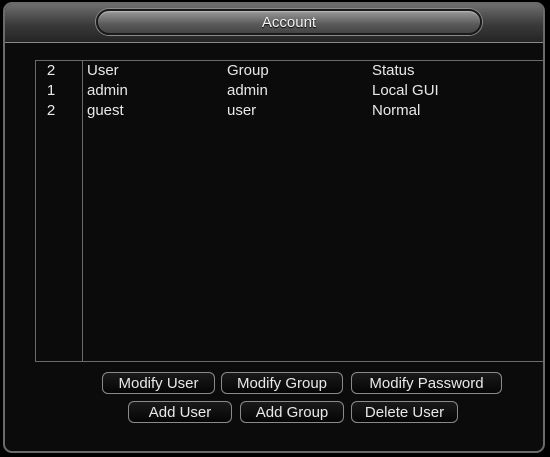 This screenshot has height=457, width=550. Describe the element at coordinates (242, 110) in the screenshot. I see `row-group: user` at that location.